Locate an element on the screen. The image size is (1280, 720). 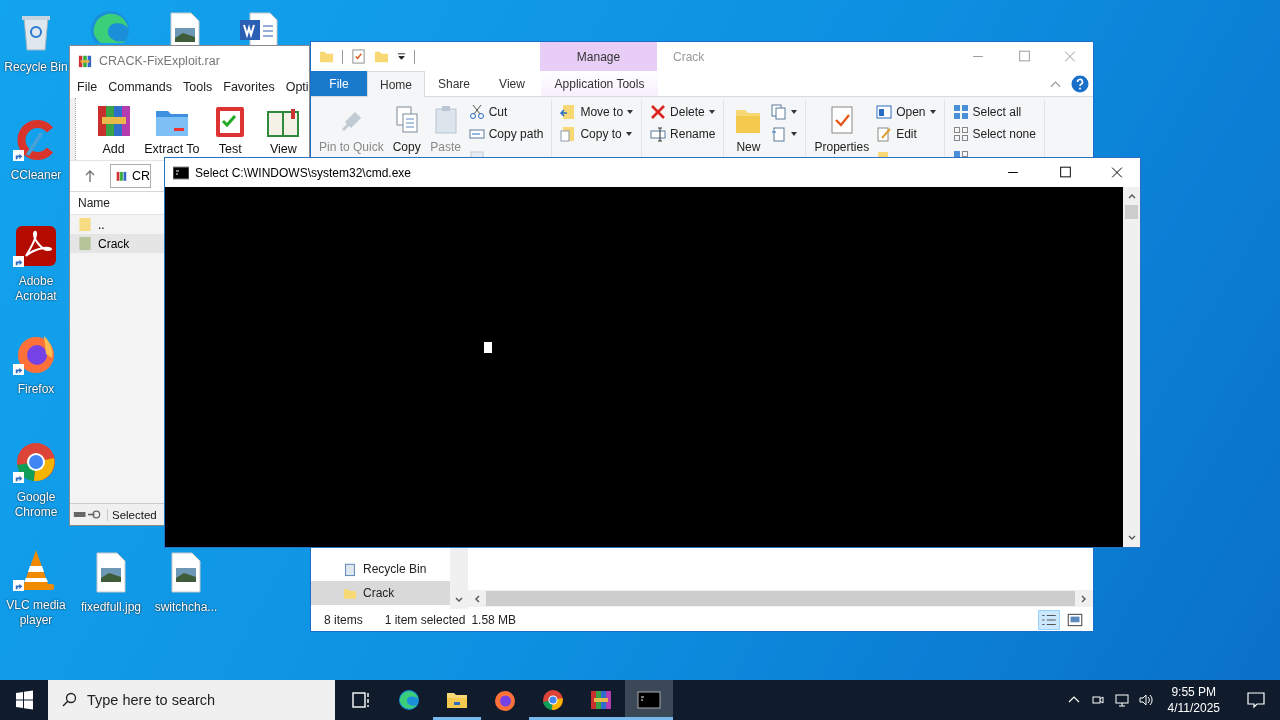
menu-item: Favorites is located at coordinates (249, 87).